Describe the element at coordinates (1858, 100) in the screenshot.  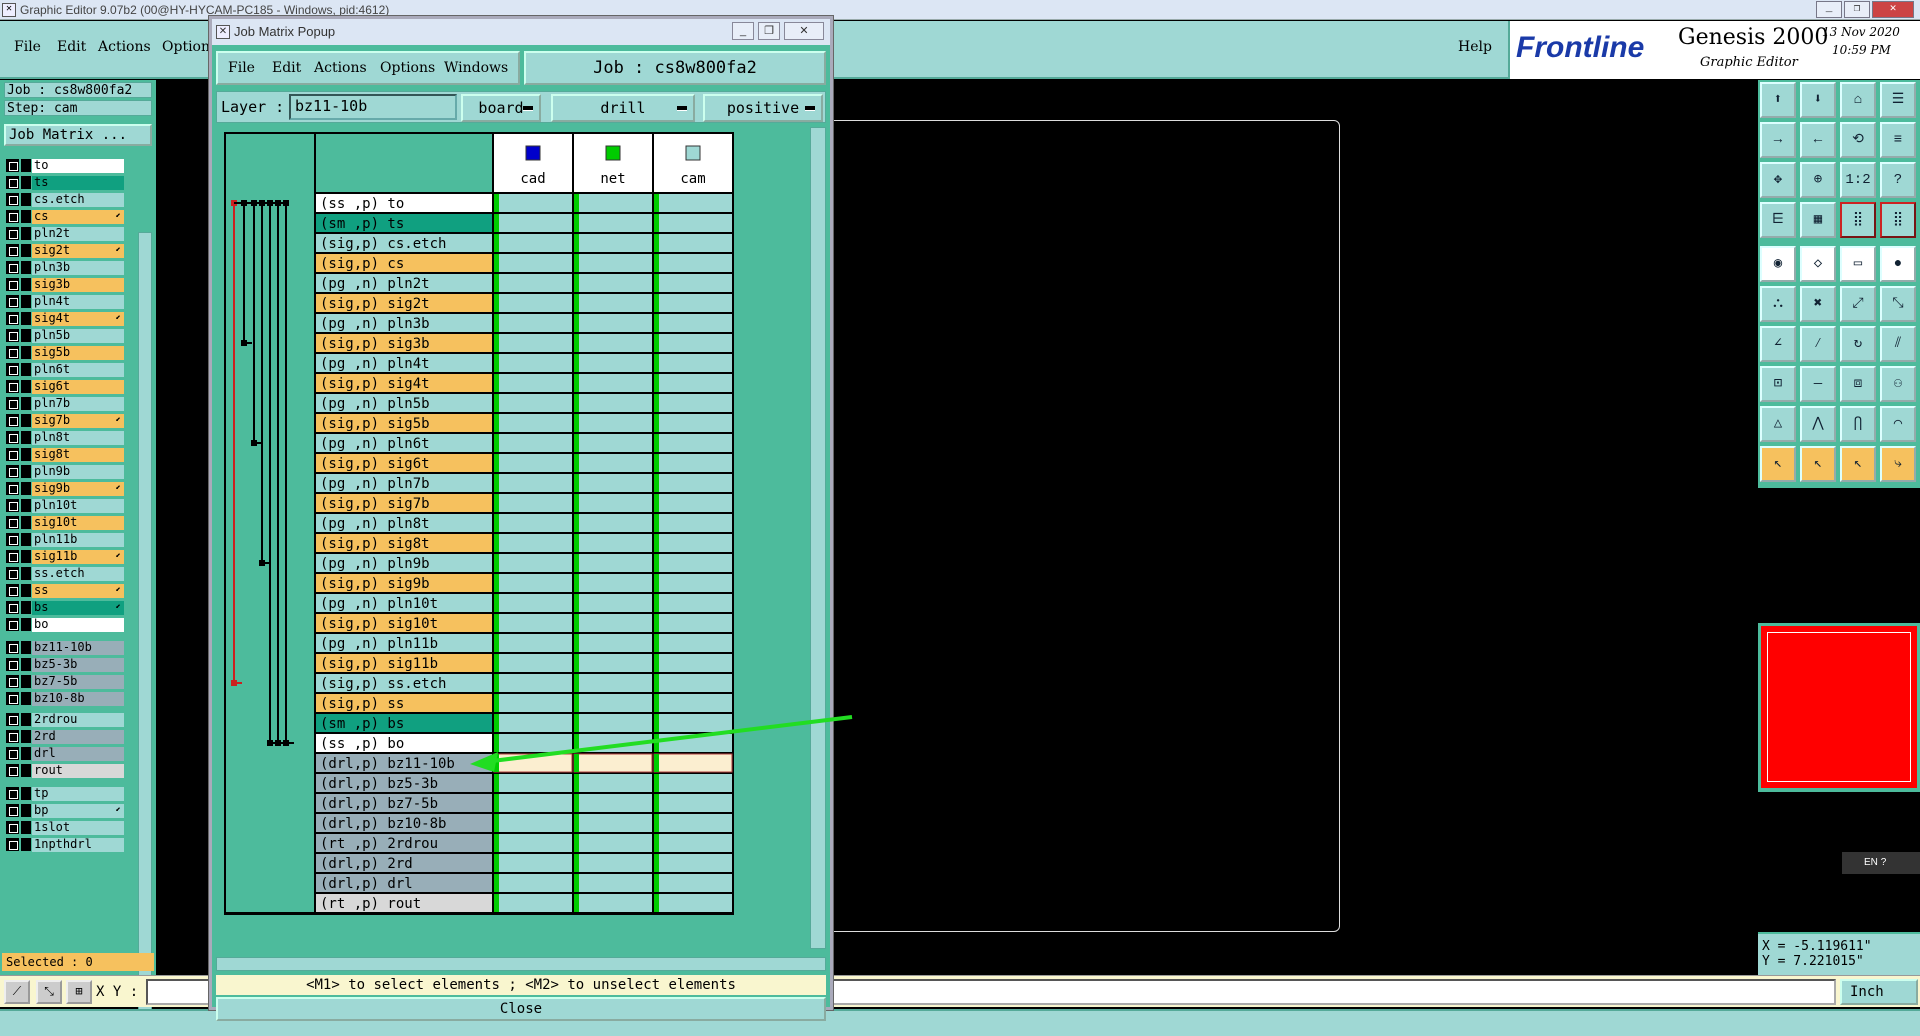
I see `home-icon: ⌂` at that location.